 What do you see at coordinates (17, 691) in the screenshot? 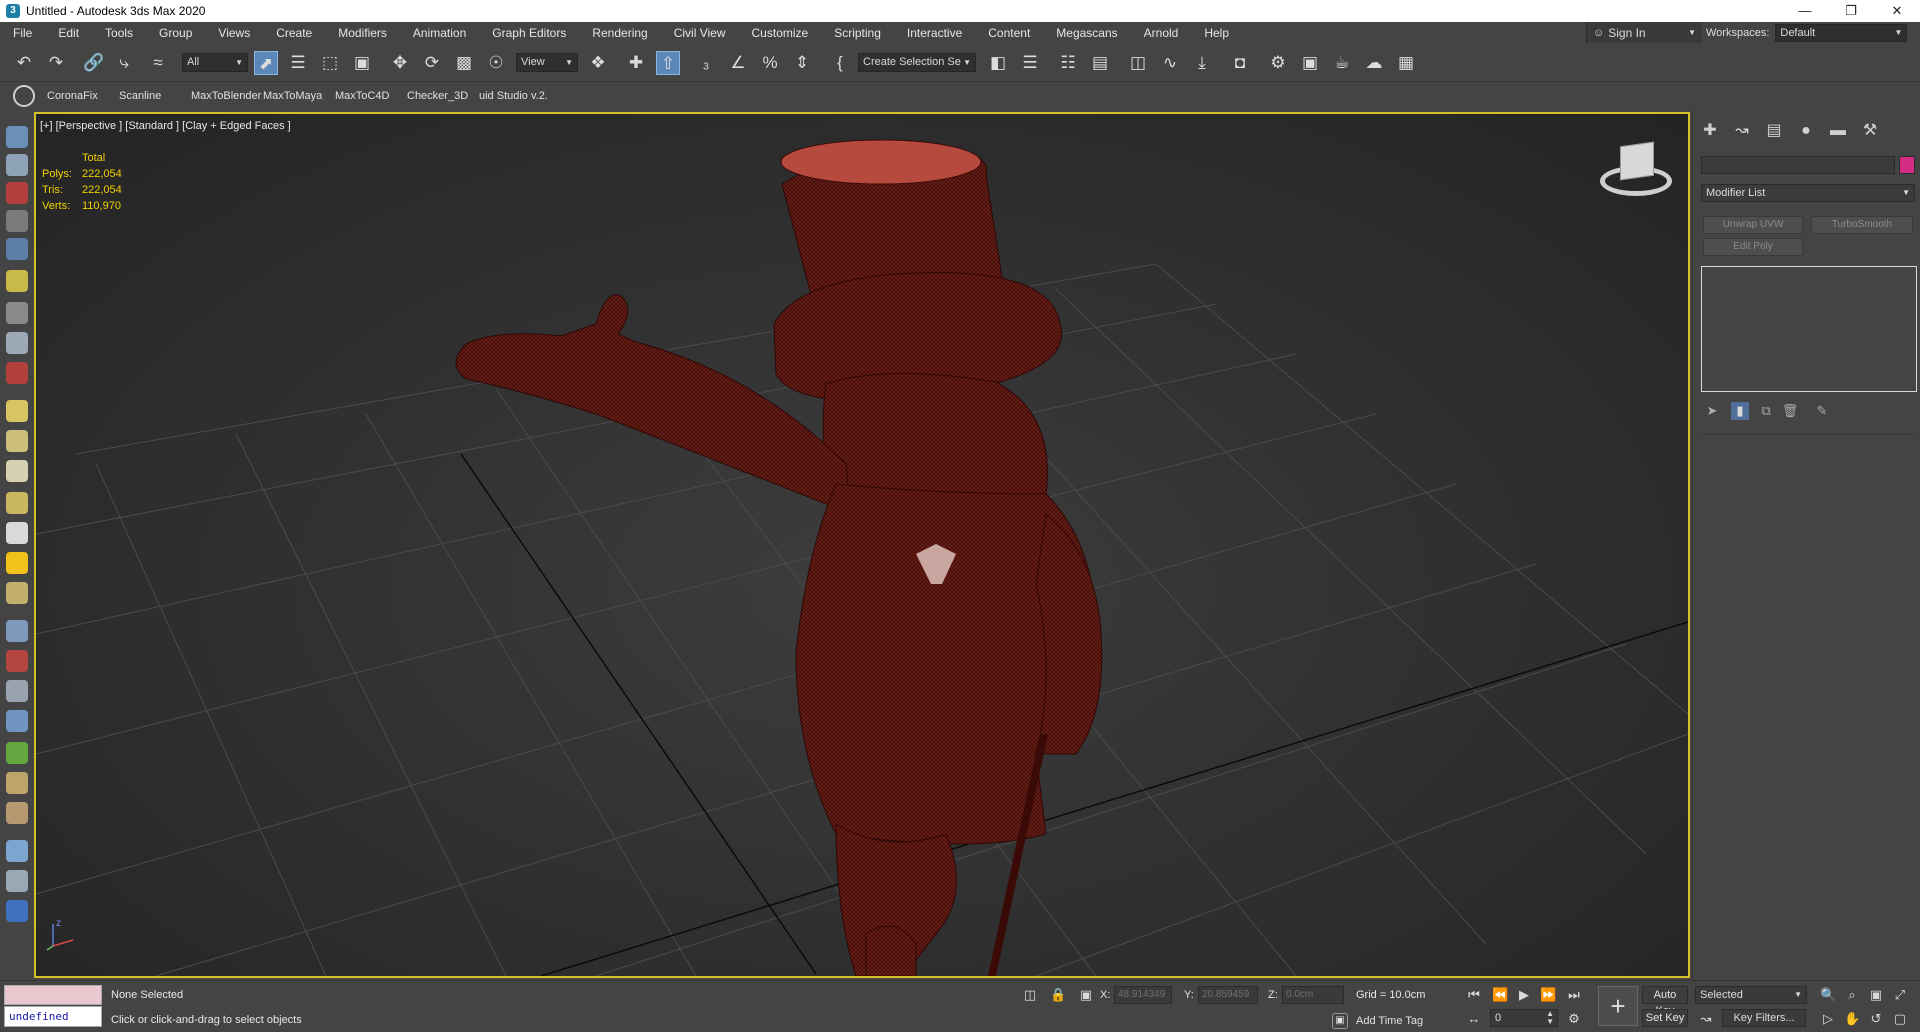
I see `mesh-icon` at bounding box center [17, 691].